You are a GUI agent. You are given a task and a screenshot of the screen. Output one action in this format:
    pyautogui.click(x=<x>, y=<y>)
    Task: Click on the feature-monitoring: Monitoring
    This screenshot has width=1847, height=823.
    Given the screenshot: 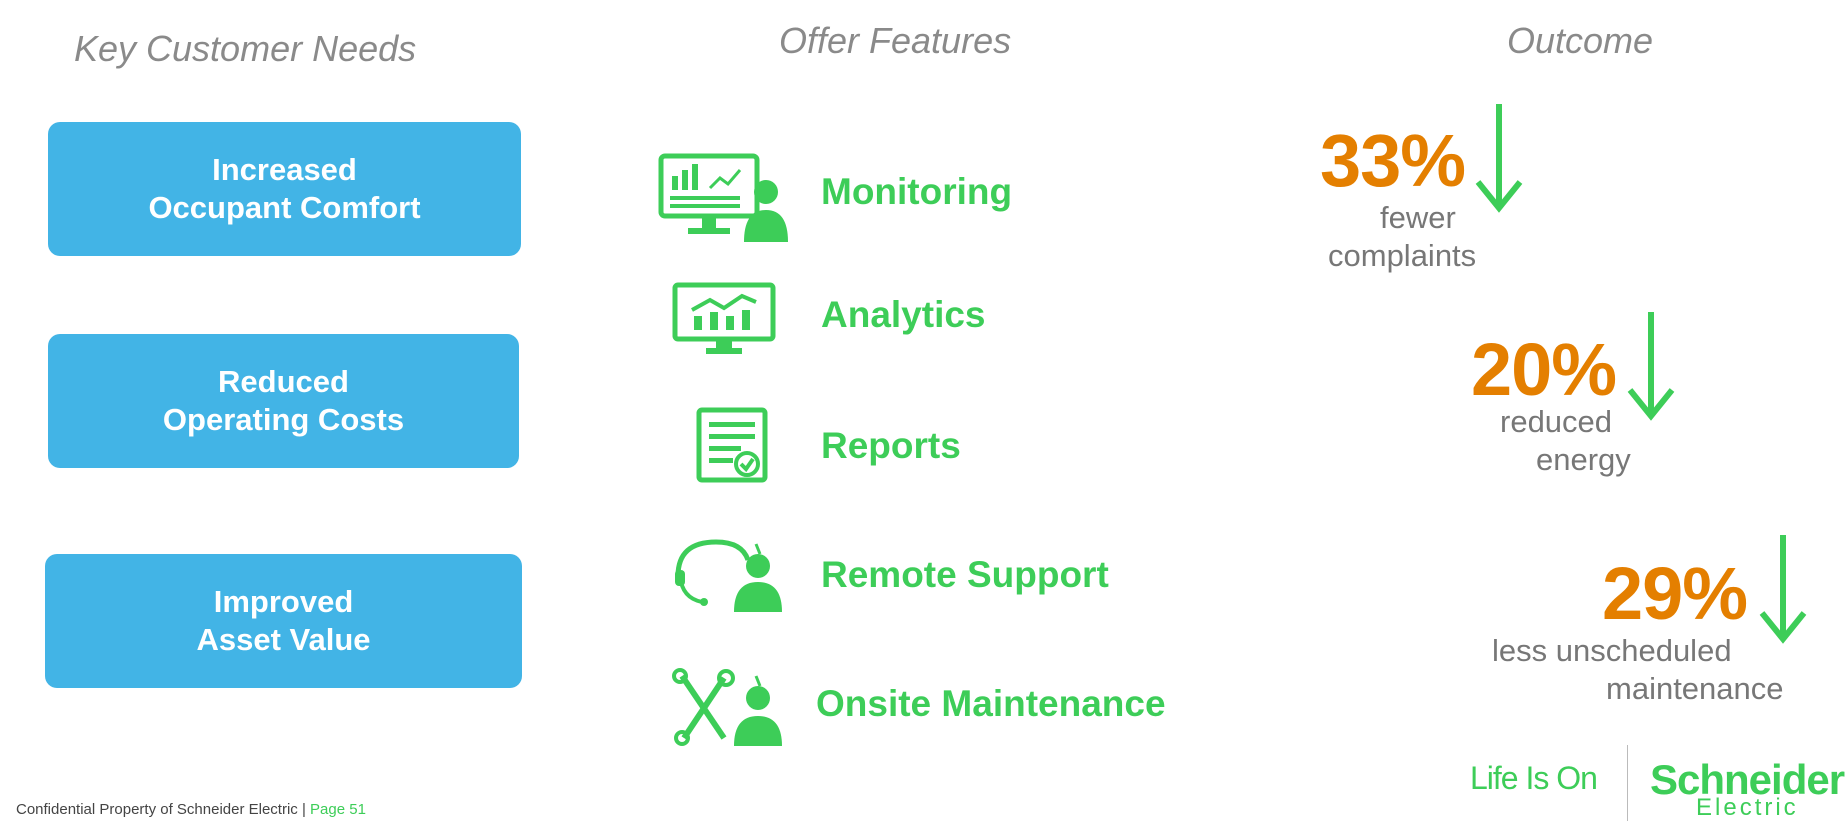 What is the action you would take?
    pyautogui.click(x=917, y=191)
    